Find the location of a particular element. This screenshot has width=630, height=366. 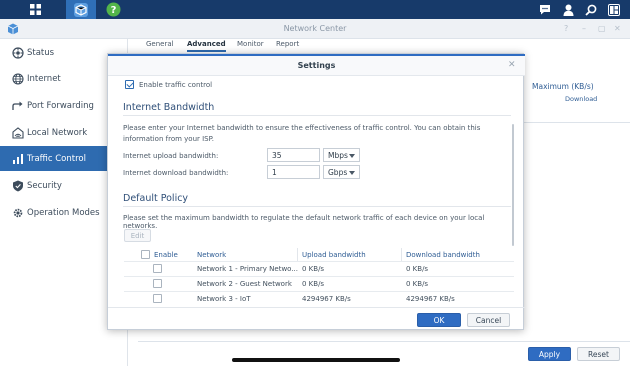

top-taskbar: ? is located at coordinates (315, 9).